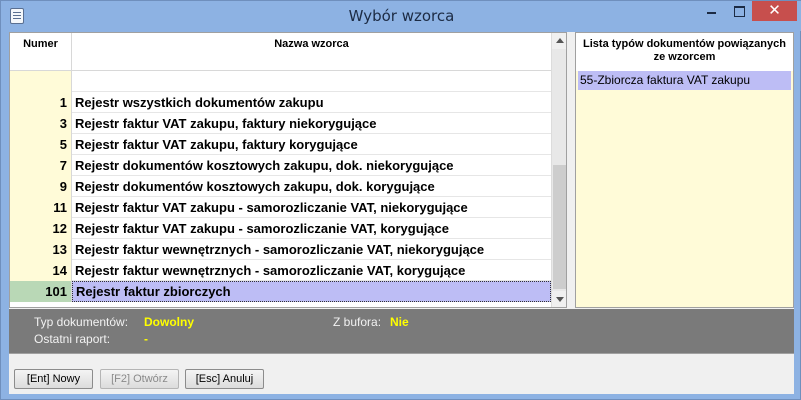 The height and width of the screenshot is (400, 801). I want to click on doc-type-value: Dowolny, so click(169, 322).